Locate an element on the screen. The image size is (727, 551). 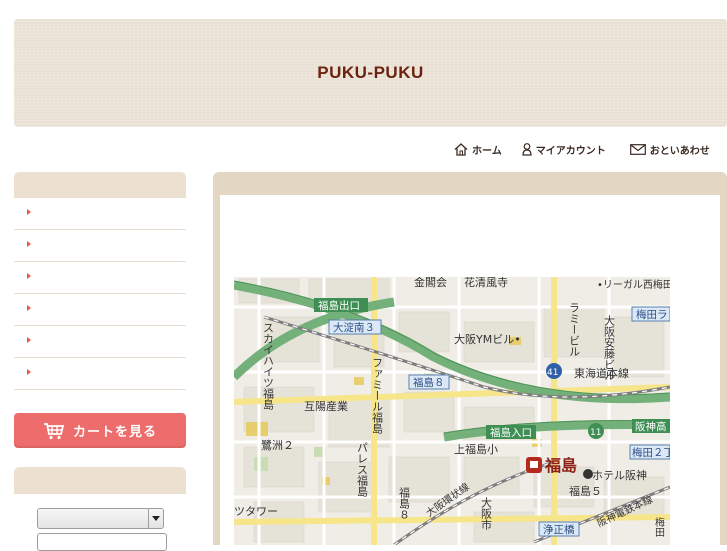
map-label: ラミービル is located at coordinates (574, 329).